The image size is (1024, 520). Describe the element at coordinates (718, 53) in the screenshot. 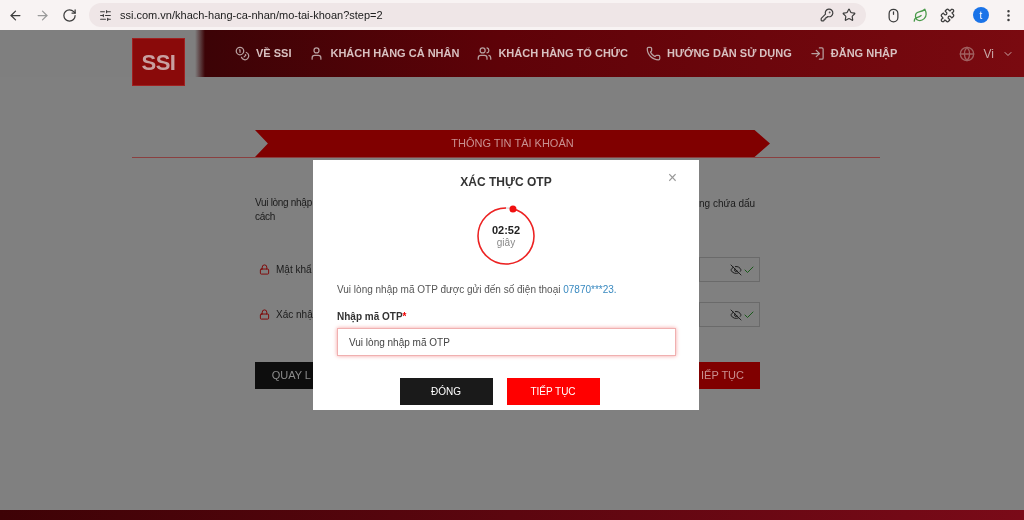

I see `nav-link: HƯỚNG DẪN SỬ DỤNG` at that location.